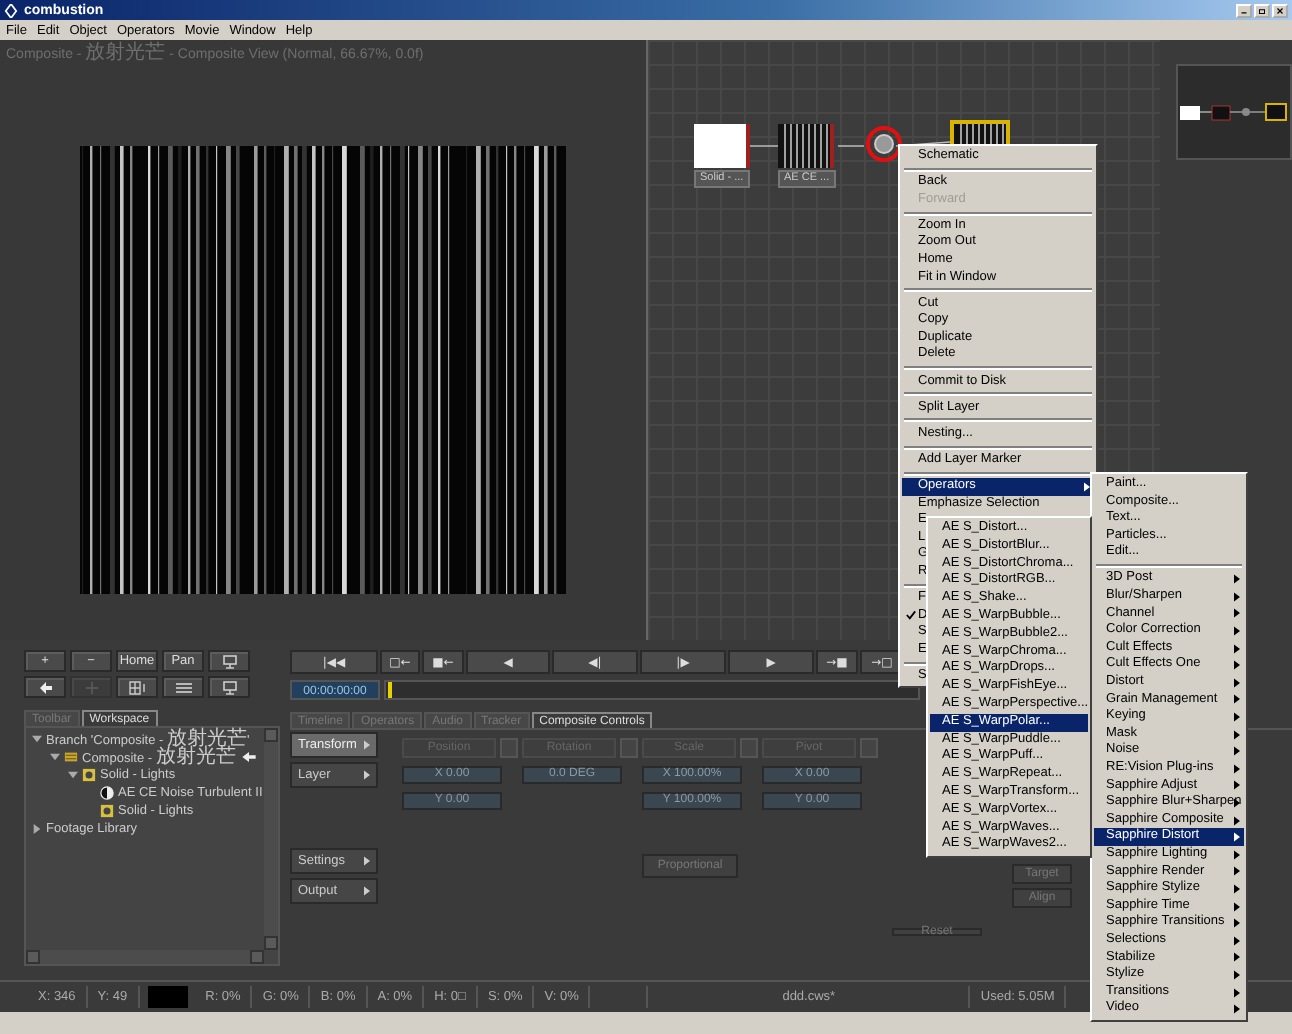 Image resolution: width=1292 pixels, height=1034 pixels. I want to click on close-button, so click(1280, 10).